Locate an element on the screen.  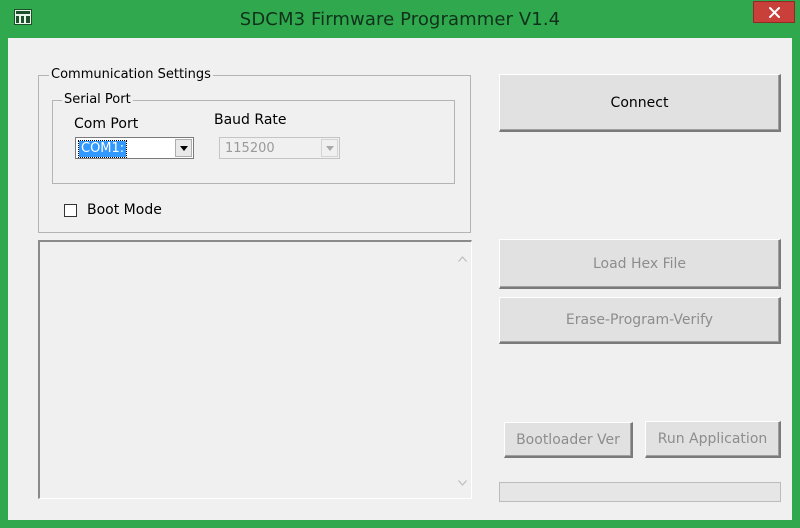
load-hex-file-label: Load Hex File is located at coordinates (639, 263).